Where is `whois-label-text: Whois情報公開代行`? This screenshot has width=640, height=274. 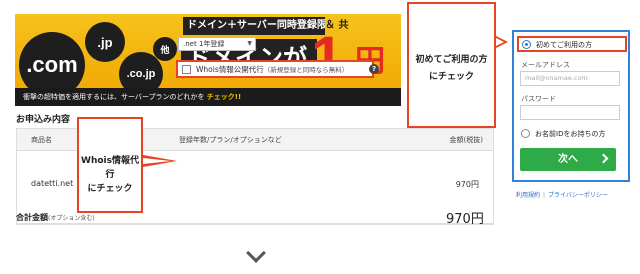
whois-label-text: Whois情報公開代行 is located at coordinates (230, 69).